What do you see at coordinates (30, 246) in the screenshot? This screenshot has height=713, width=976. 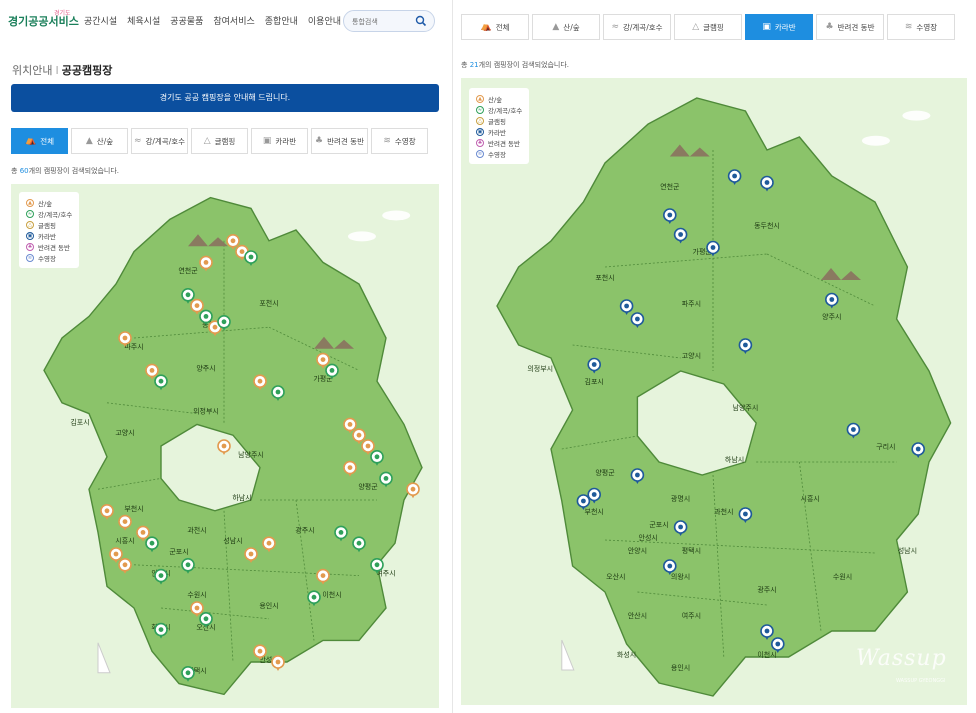 I see `dog-icon: ♣` at bounding box center [30, 246].